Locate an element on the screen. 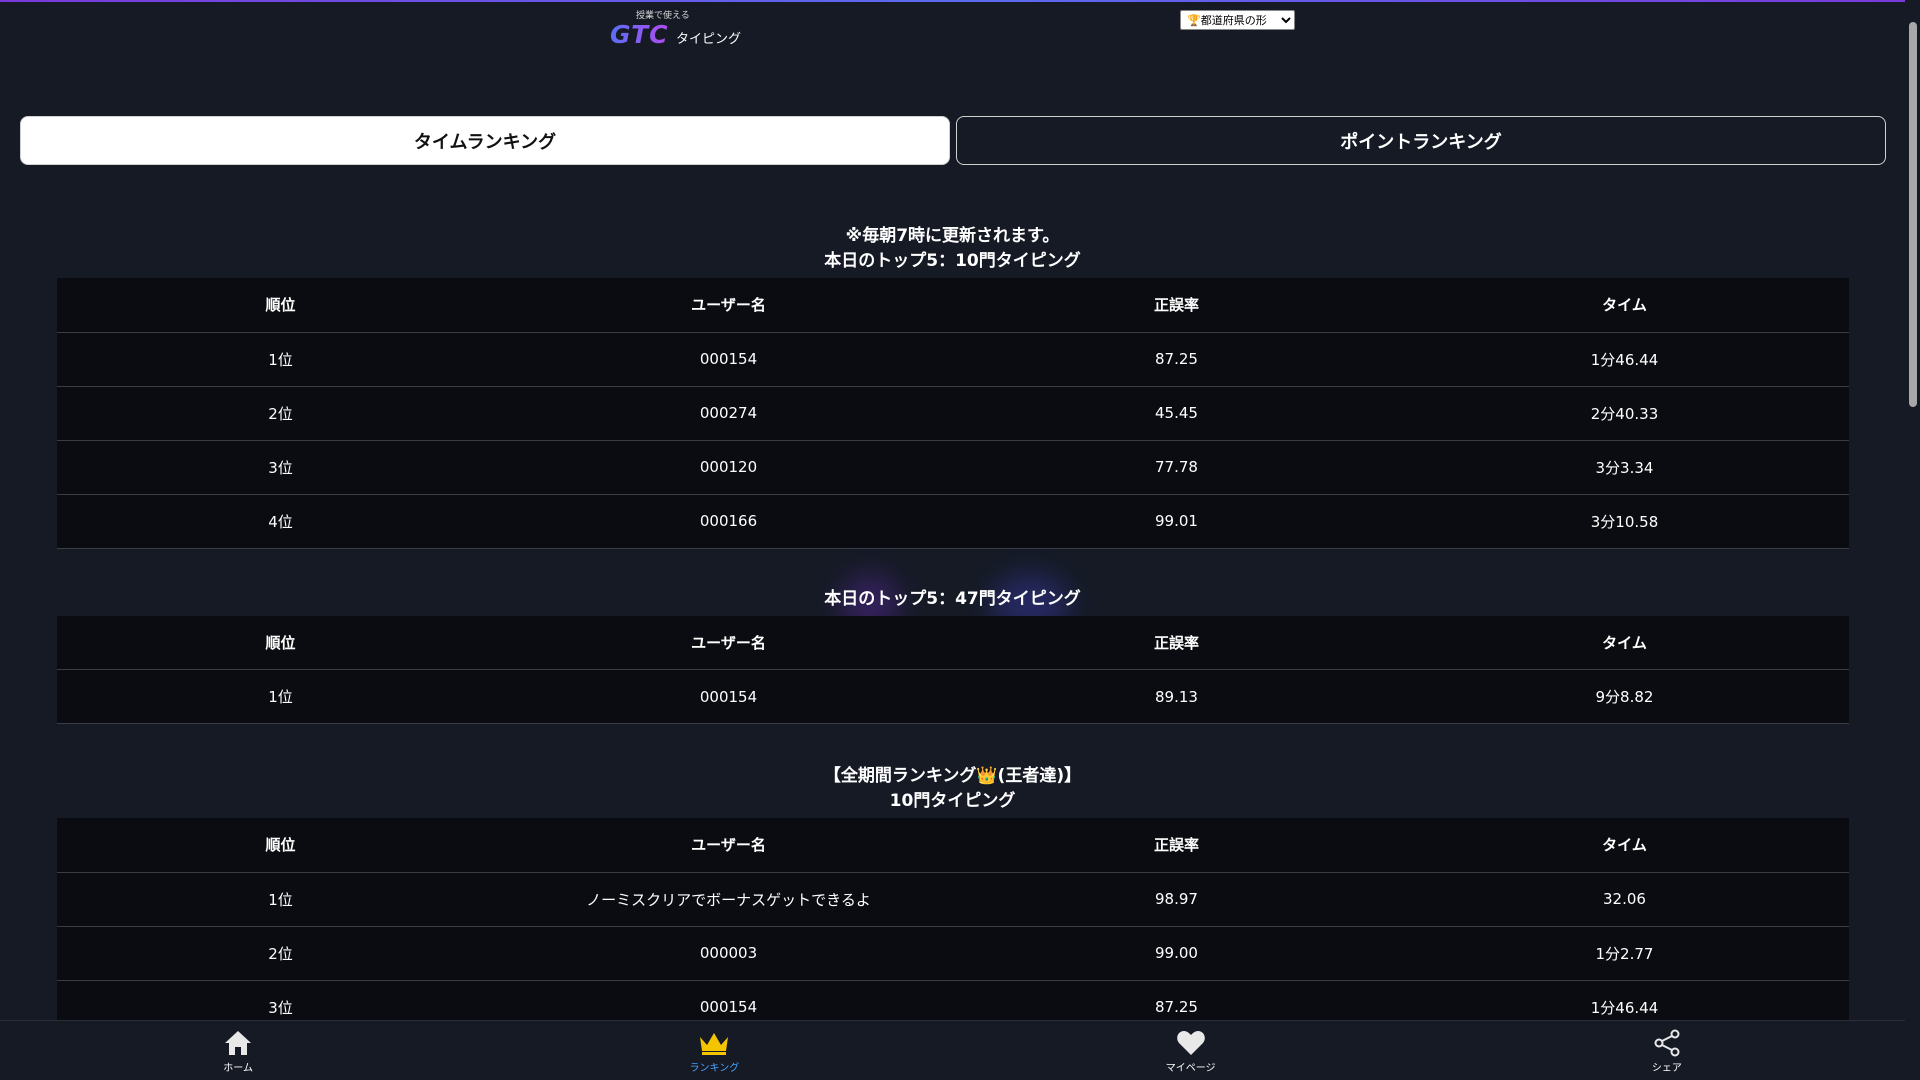 The height and width of the screenshot is (1080, 1920). home-icon is located at coordinates (238, 1043).